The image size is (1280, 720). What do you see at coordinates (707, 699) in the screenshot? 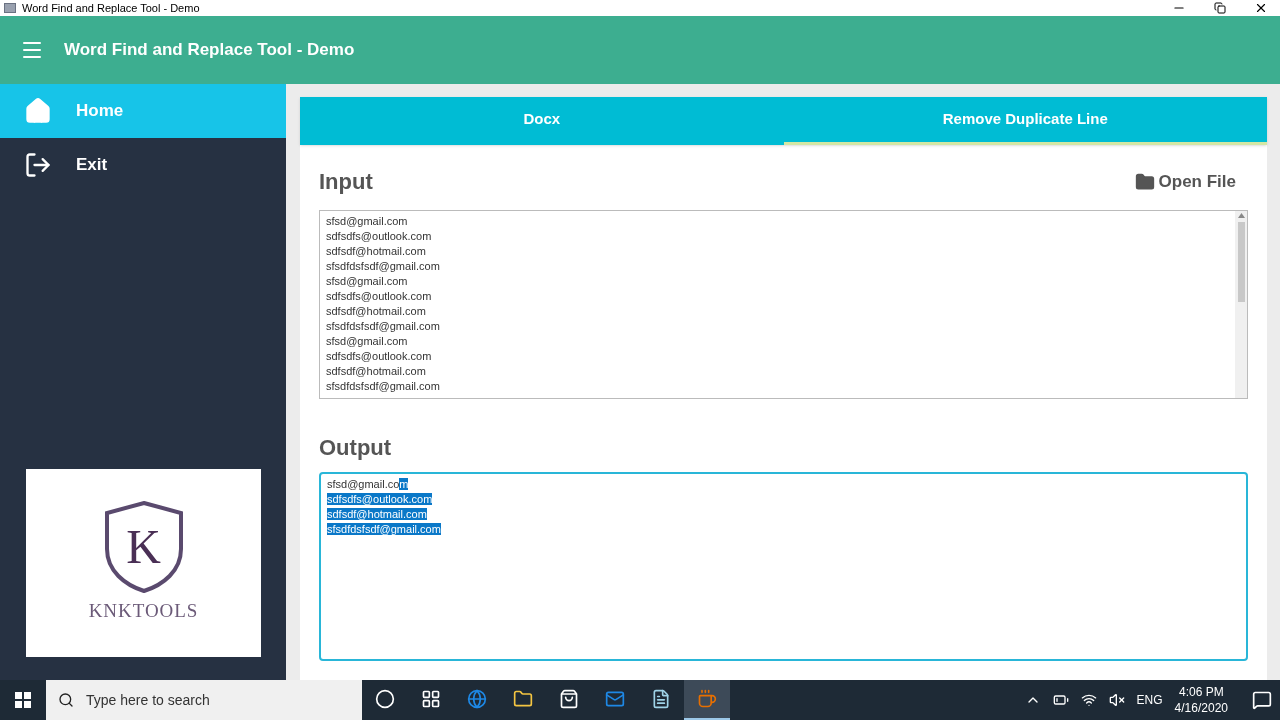
I see `coffee-cup-icon` at bounding box center [707, 699].